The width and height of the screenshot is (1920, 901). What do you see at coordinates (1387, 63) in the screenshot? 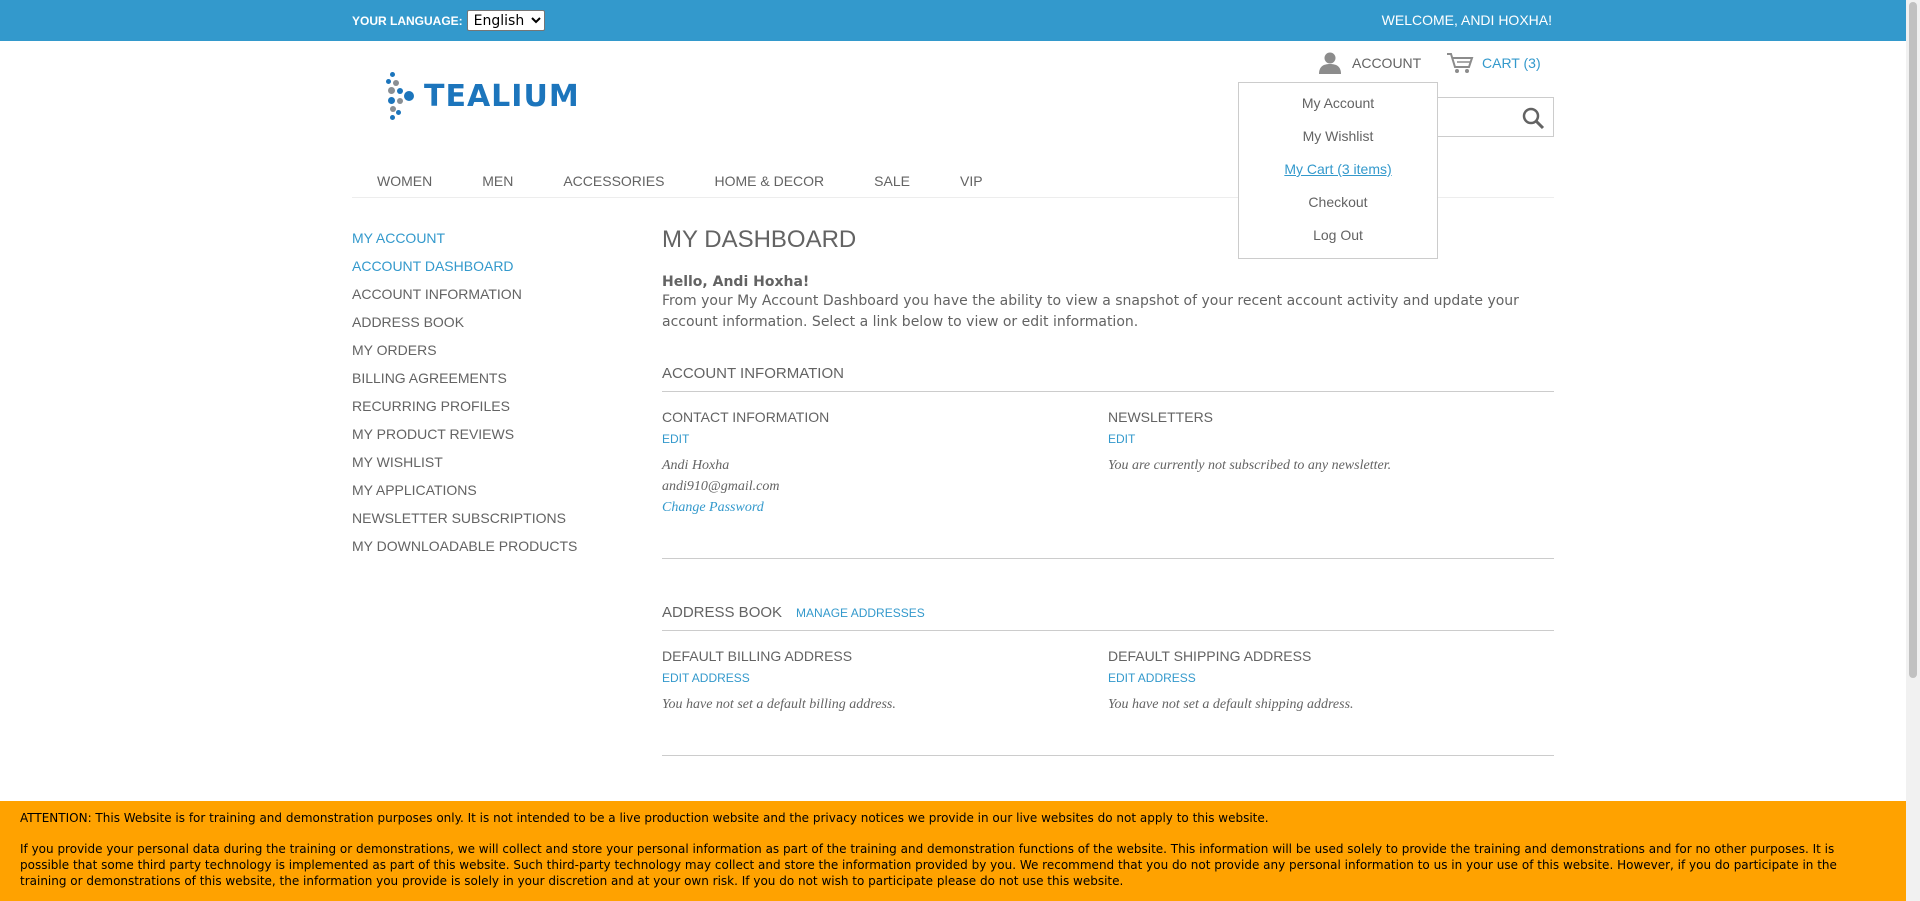
I see `account-label: Account` at bounding box center [1387, 63].